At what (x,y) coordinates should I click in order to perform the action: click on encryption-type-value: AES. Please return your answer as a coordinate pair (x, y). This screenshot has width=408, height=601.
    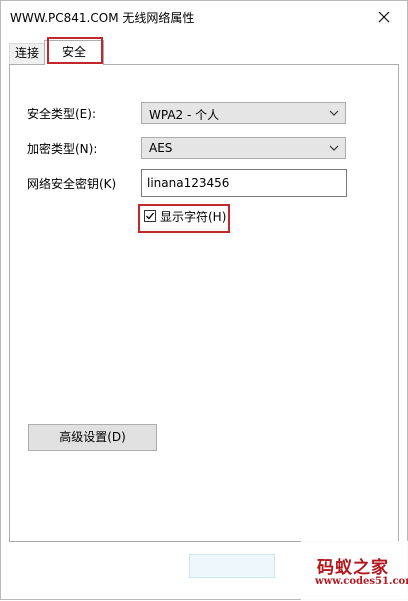
    Looking at the image, I should click on (161, 148).